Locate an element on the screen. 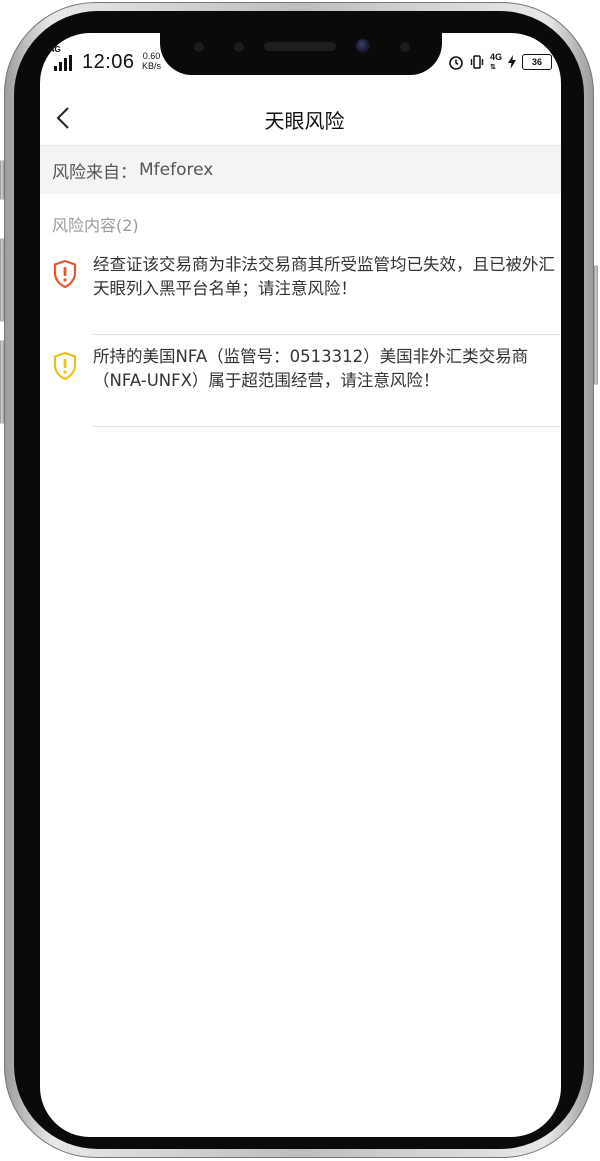  battery-indicator: 36 is located at coordinates (537, 62).